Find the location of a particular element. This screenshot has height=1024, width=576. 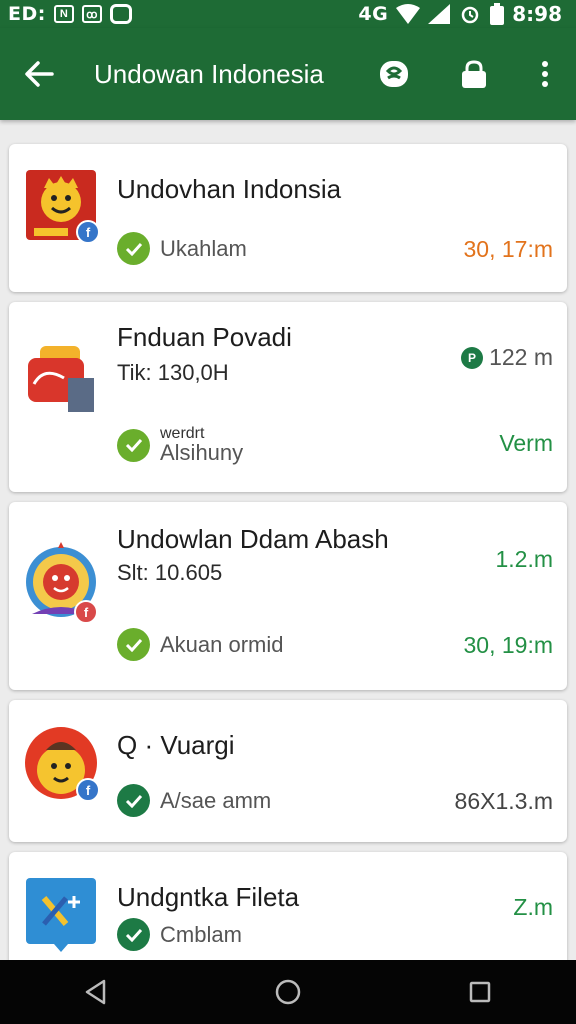

status-left: ED: N ꝏ is located at coordinates (70, 14).